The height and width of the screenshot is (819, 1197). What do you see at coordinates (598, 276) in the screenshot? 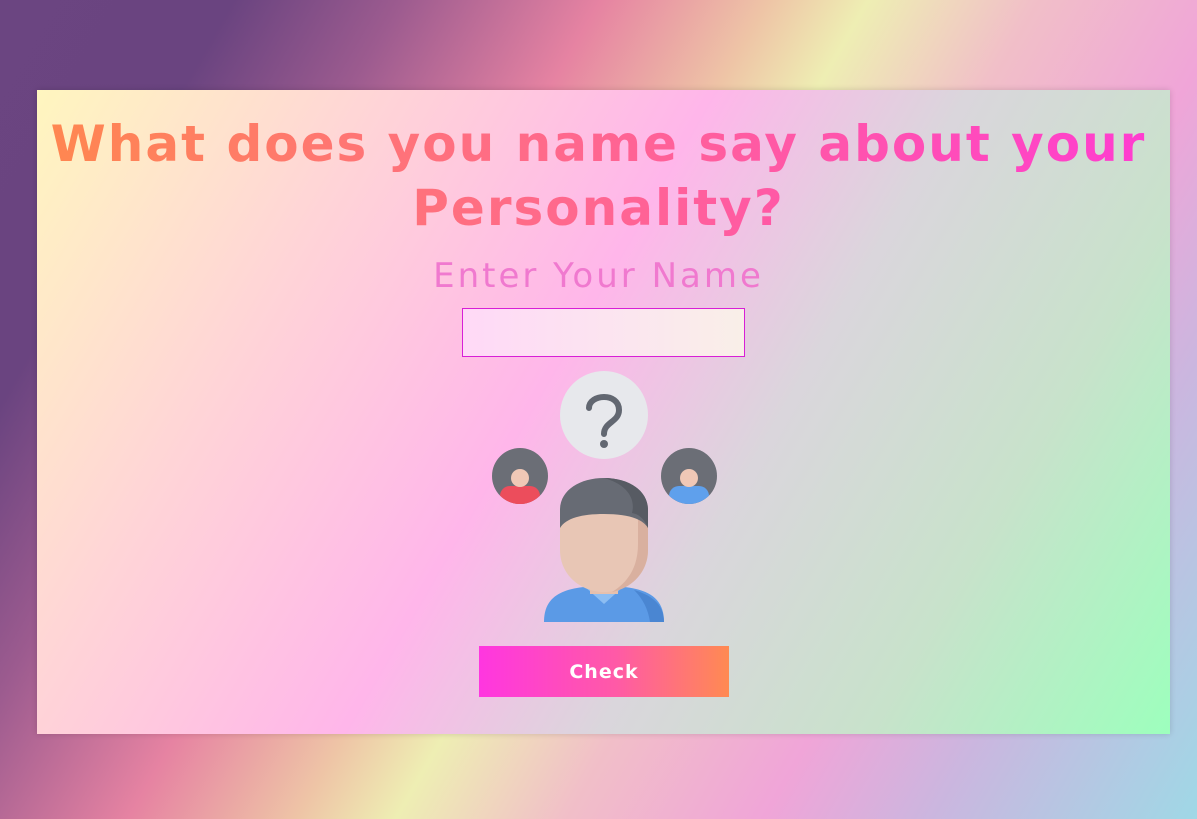
I see `name-input-label: Enter Your Name` at bounding box center [598, 276].